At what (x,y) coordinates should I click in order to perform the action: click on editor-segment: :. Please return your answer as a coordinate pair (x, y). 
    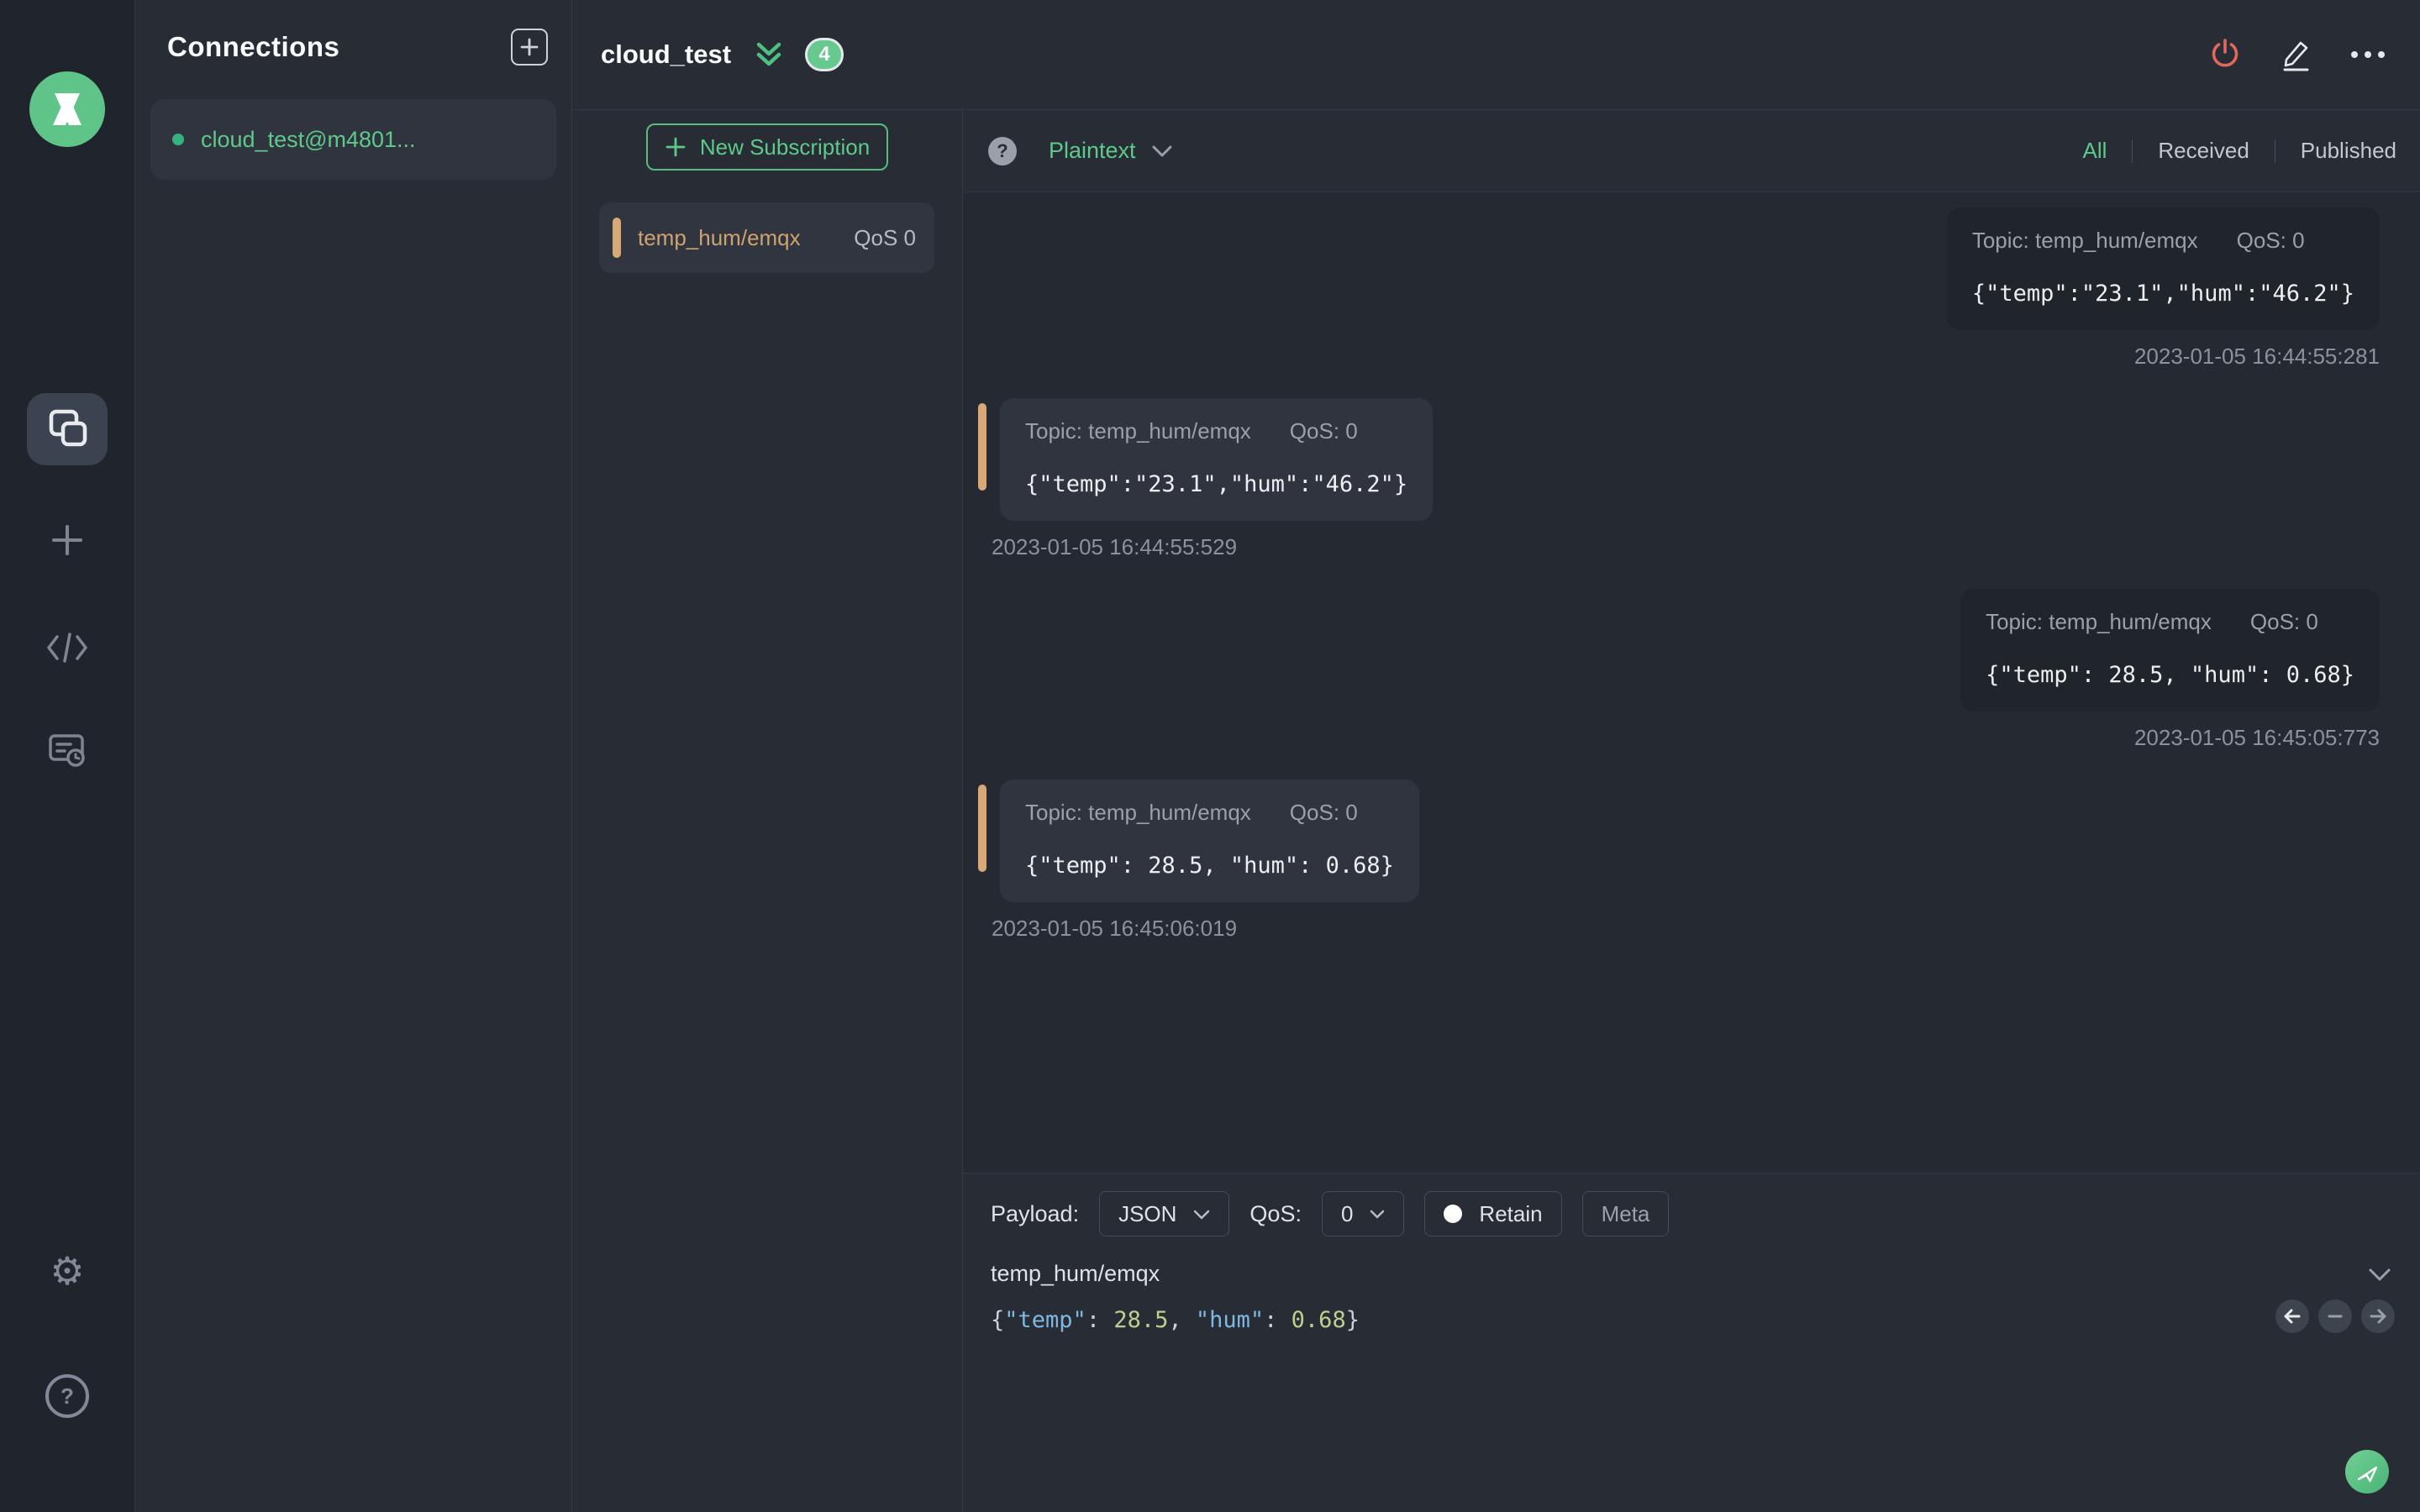
    Looking at the image, I should click on (1100, 1320).